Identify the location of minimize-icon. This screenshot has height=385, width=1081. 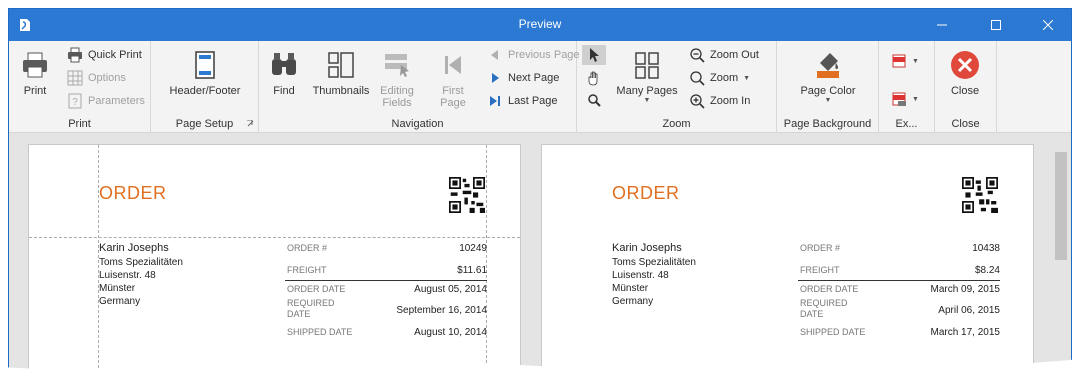
(942, 25).